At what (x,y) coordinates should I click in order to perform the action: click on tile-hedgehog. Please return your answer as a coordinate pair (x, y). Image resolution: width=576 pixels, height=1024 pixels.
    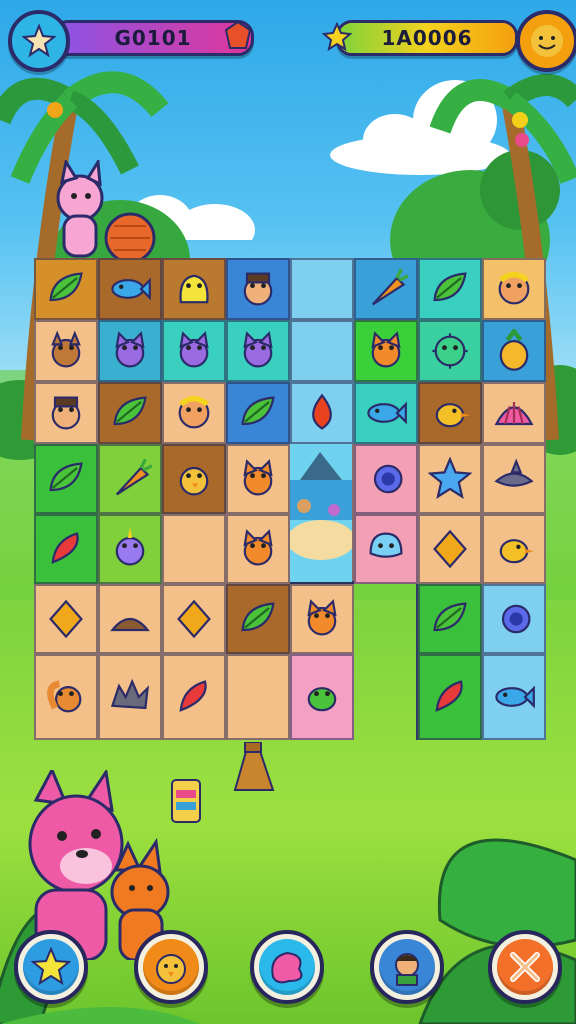
    Looking at the image, I should click on (130, 697).